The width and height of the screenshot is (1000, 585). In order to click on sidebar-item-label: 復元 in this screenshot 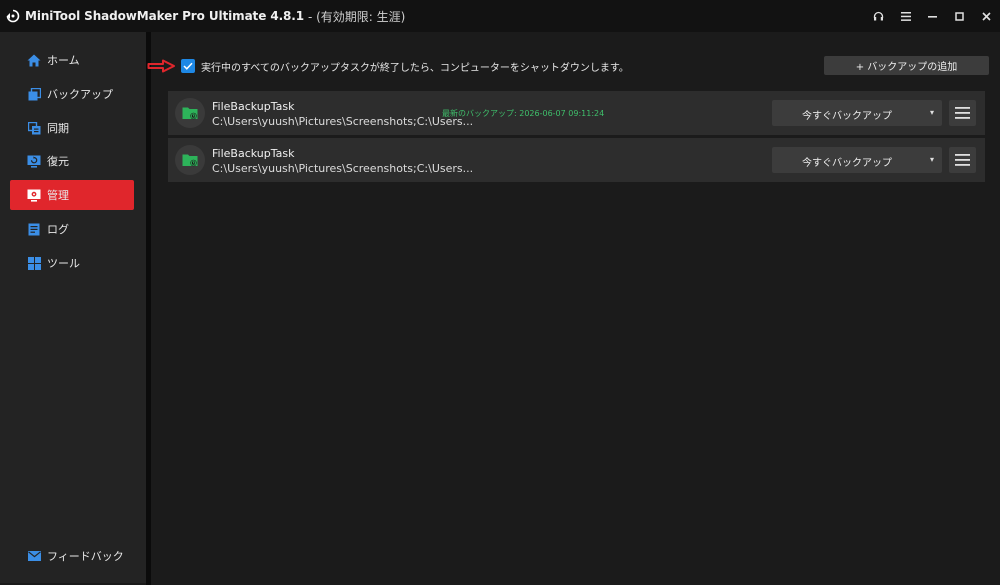, I will do `click(58, 161)`.